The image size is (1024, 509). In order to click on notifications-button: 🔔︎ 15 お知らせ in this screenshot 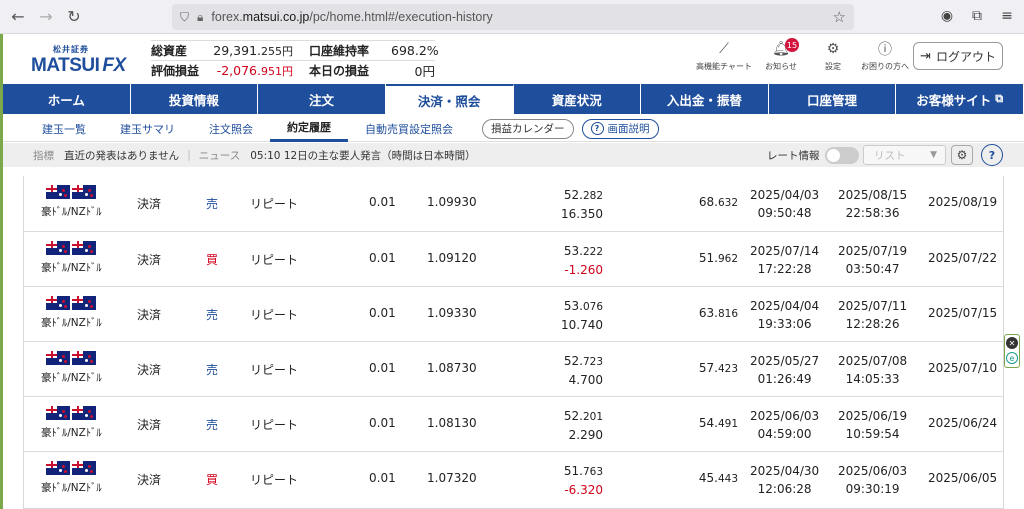, I will do `click(781, 55)`.